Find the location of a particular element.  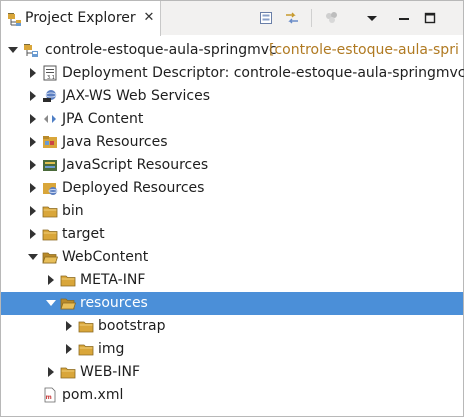

tree-item-label: bin is located at coordinates (73, 211).